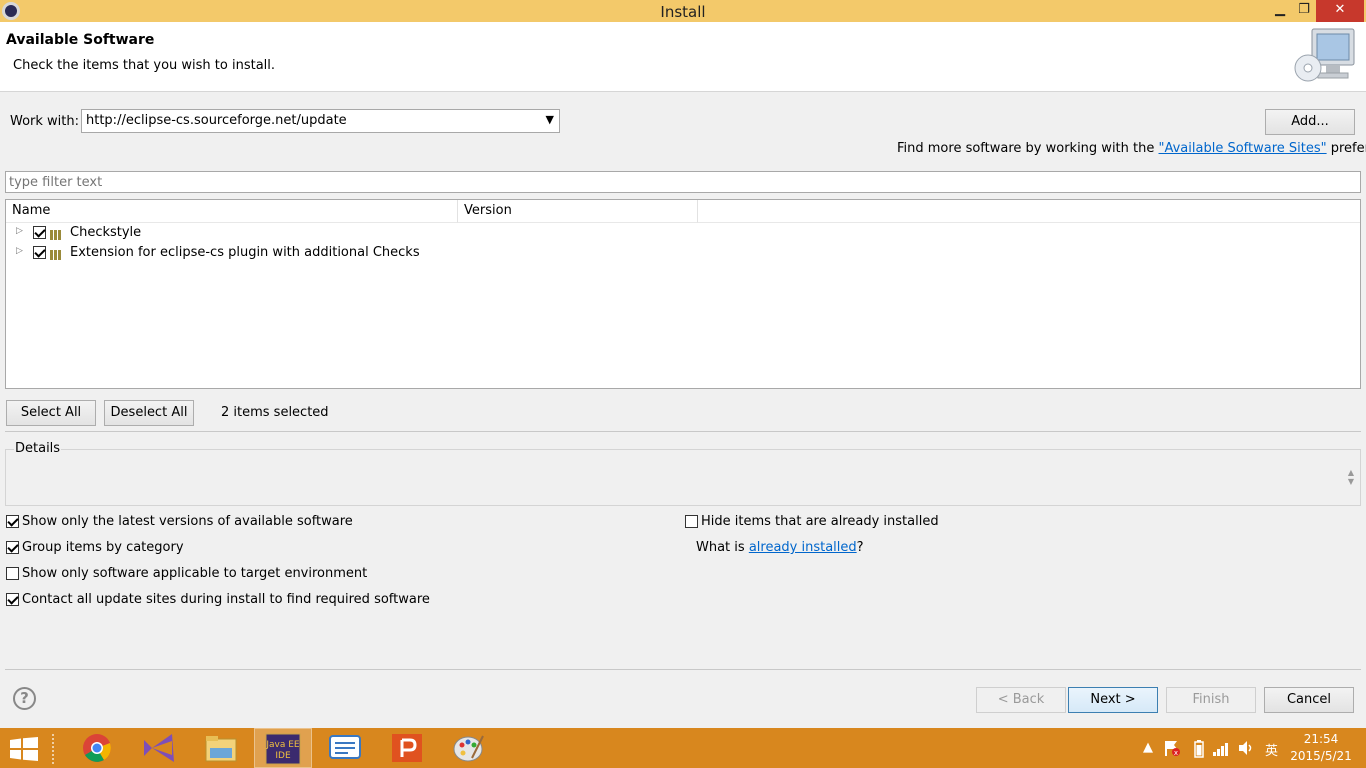  What do you see at coordinates (24, 698) in the screenshot?
I see `help-icon: ?` at bounding box center [24, 698].